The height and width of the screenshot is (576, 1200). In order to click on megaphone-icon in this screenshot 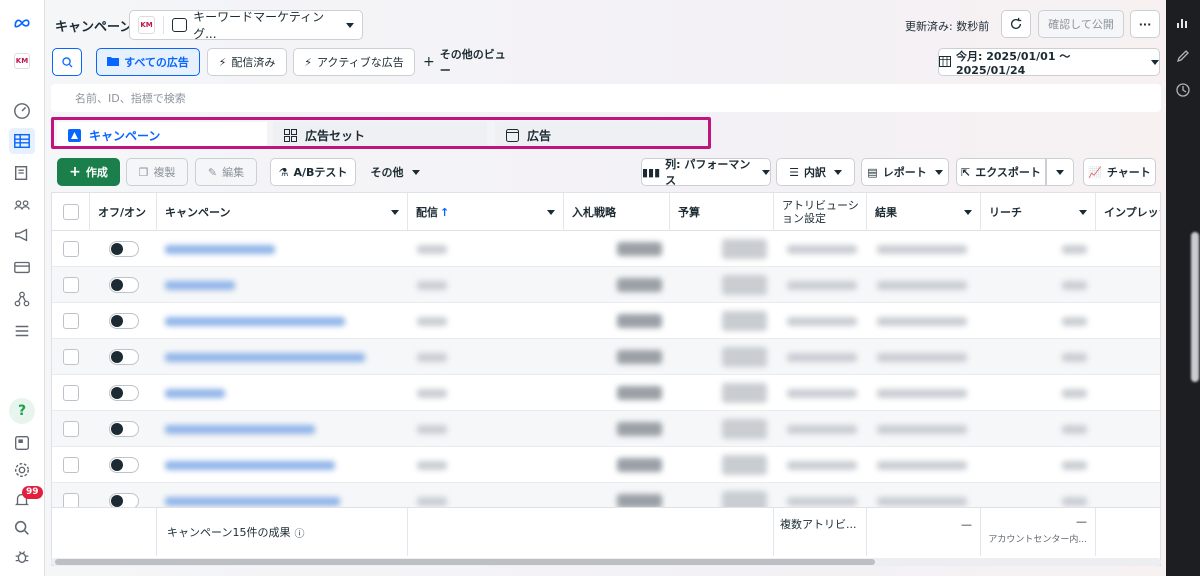, I will do `click(22, 235)`.